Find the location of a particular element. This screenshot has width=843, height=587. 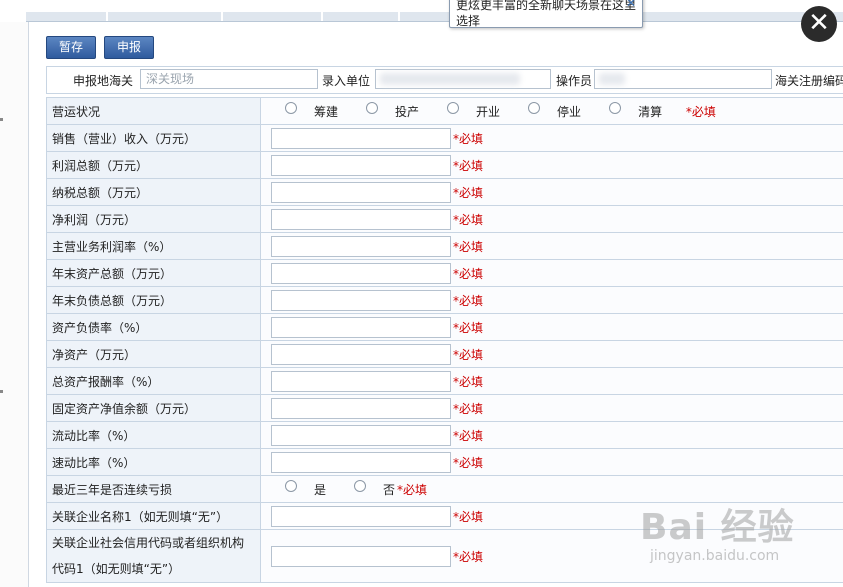

financial-item-2-label: 纳税总额（万元） is located at coordinates (153, 192).